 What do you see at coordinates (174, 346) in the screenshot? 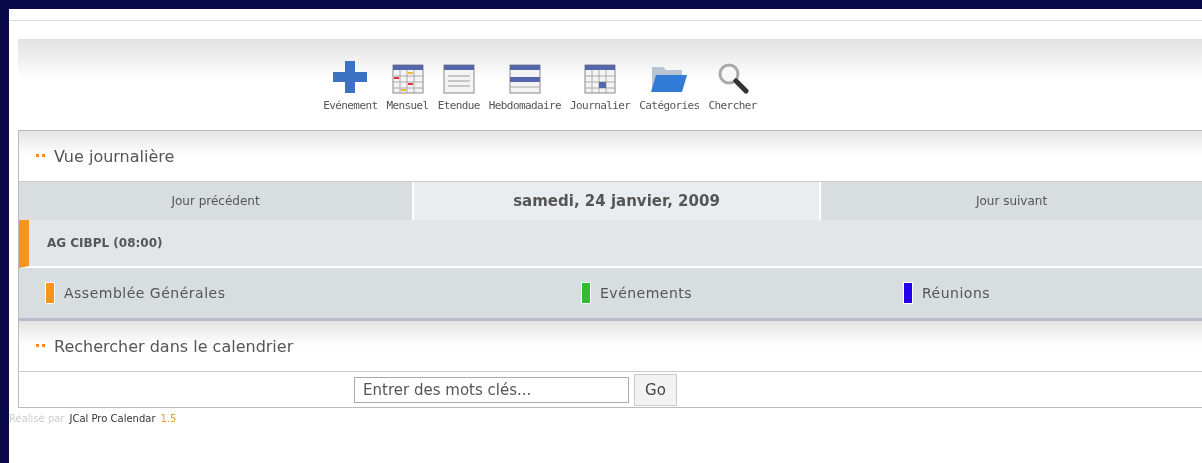
I see `section-title: Rechercher dans le calendrier` at bounding box center [174, 346].